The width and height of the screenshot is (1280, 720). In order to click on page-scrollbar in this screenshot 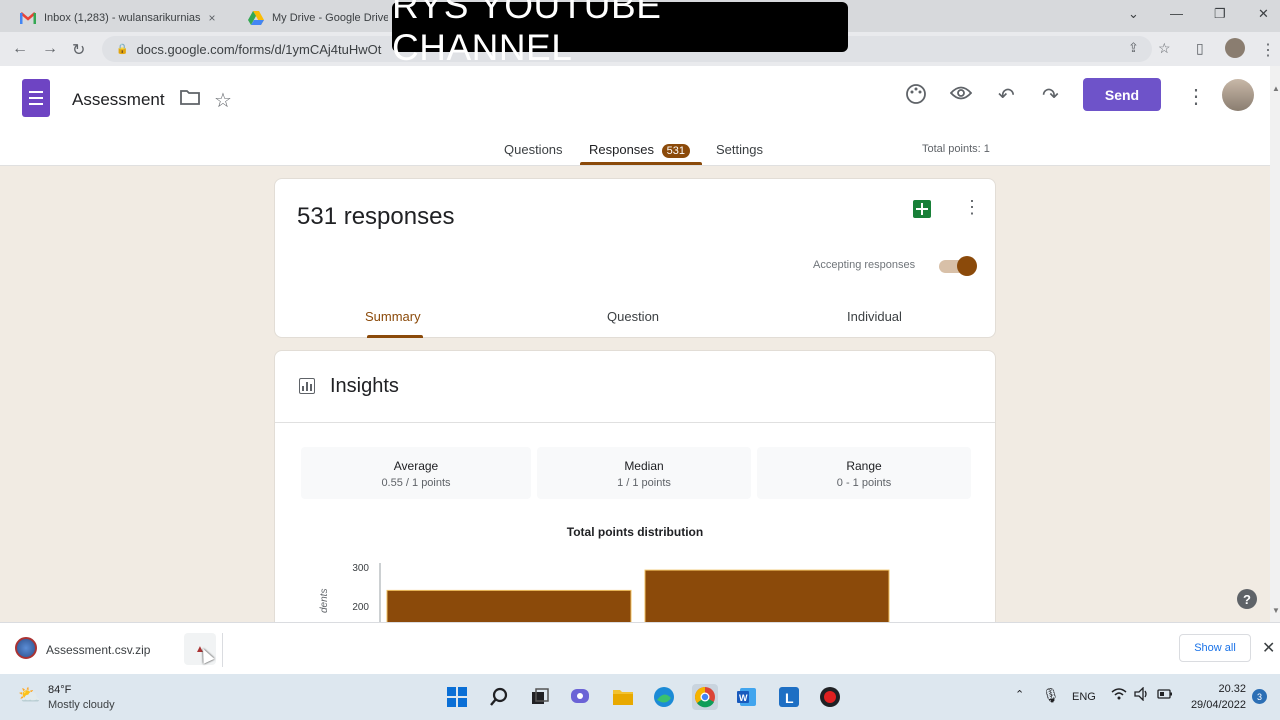, I will do `click(1275, 344)`.